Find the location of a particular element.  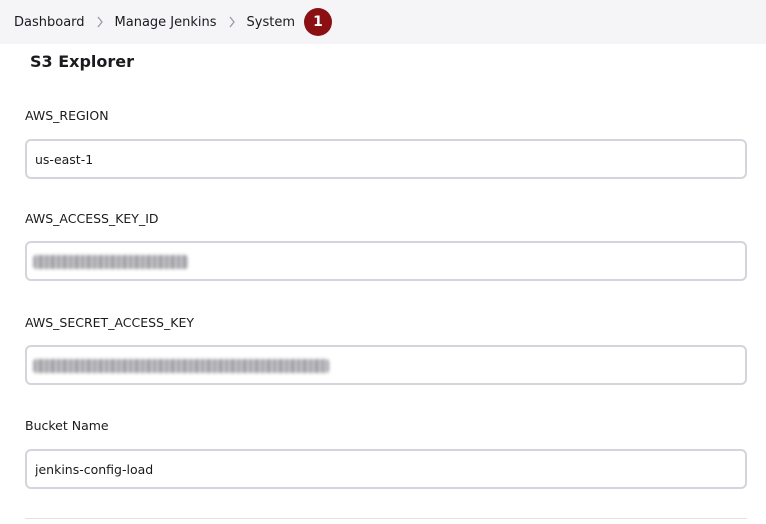

aws-region-label: AWS_REGION is located at coordinates (67, 115).